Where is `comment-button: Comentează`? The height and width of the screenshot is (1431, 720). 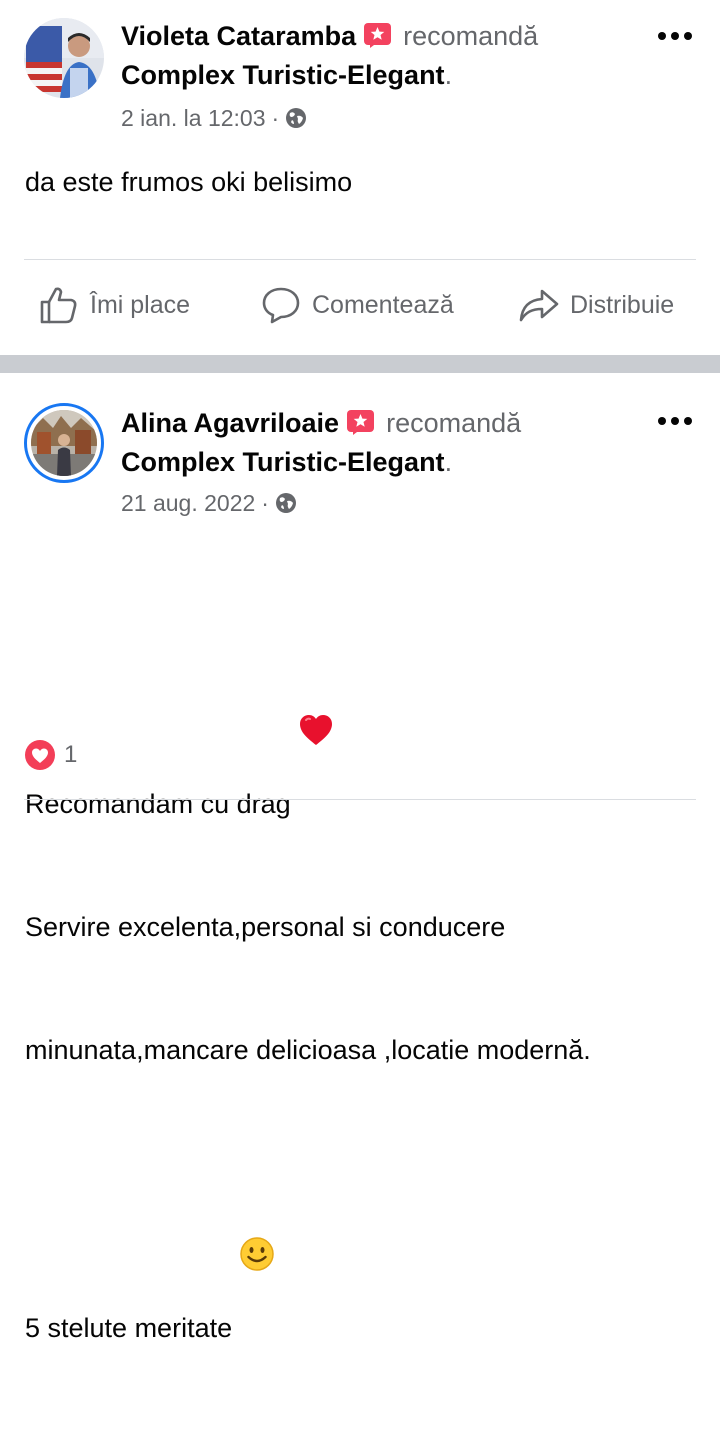
comment-button: Comentează is located at coordinates (357, 305).